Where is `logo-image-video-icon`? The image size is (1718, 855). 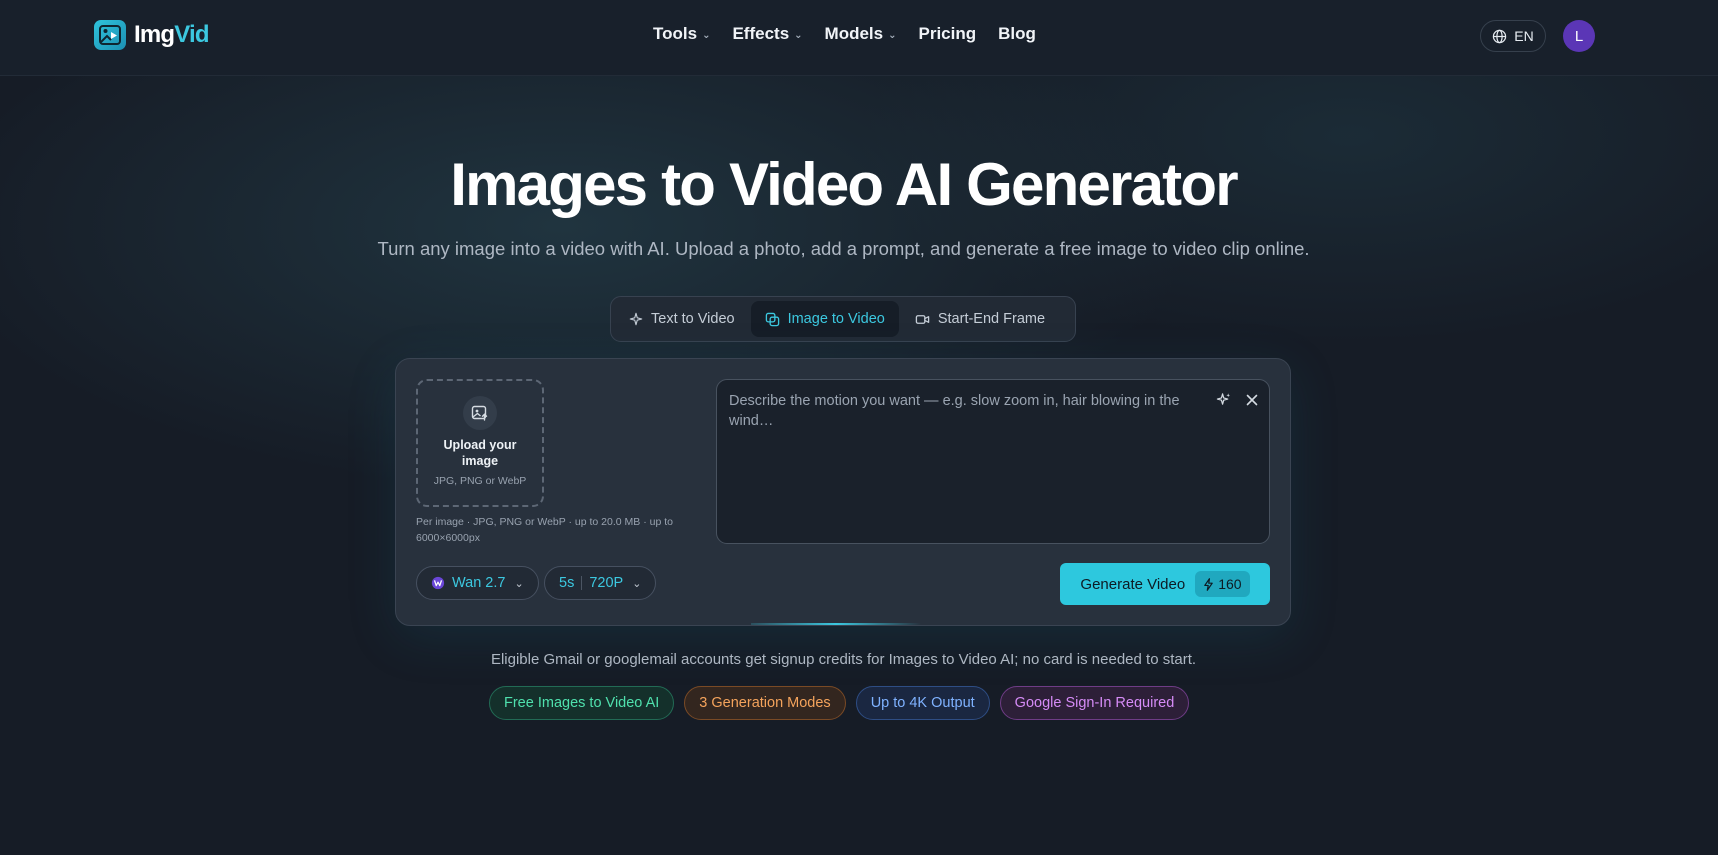 logo-image-video-icon is located at coordinates (110, 35).